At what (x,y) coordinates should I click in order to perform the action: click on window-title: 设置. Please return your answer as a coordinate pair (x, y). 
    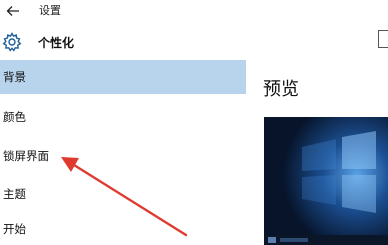
    Looking at the image, I should click on (50, 10).